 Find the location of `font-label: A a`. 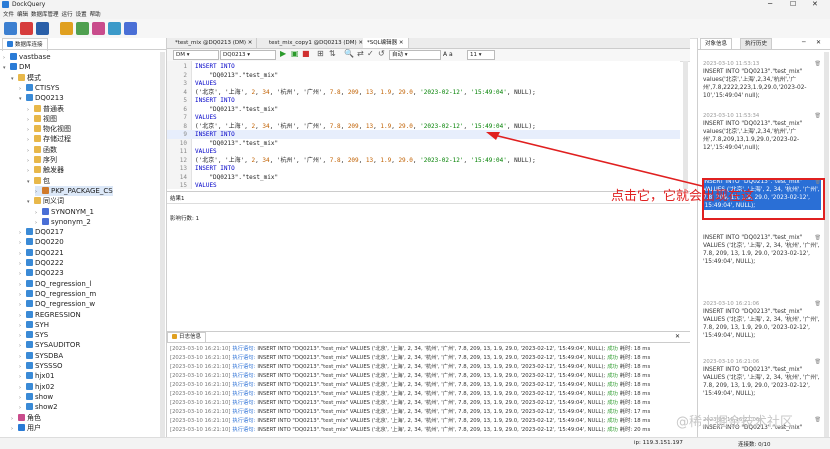

font-label: A a is located at coordinates (448, 54).